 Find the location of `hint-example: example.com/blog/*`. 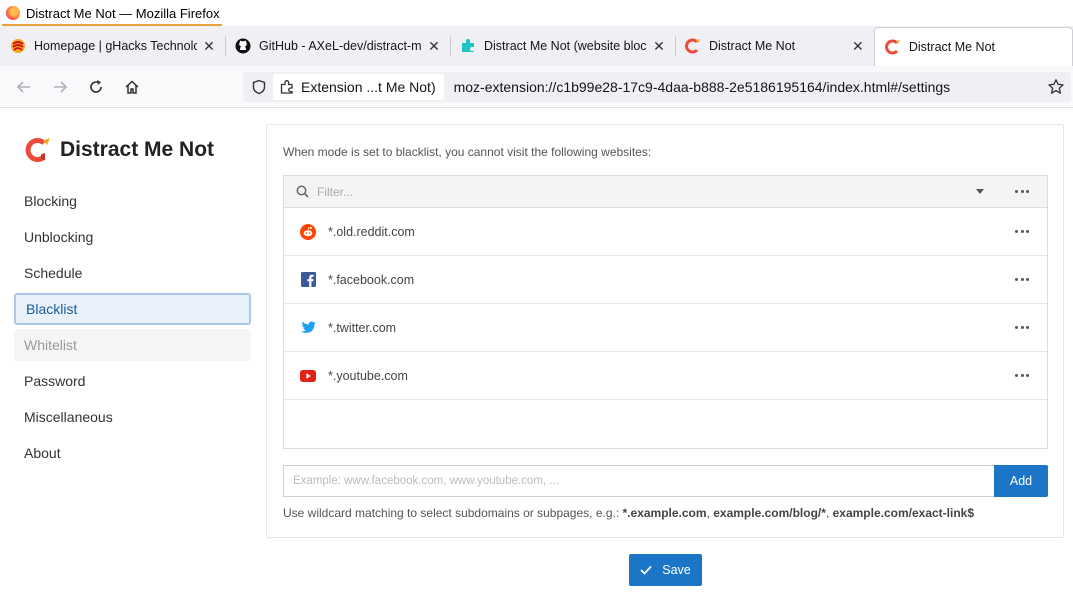

hint-example: example.com/blog/* is located at coordinates (769, 513).